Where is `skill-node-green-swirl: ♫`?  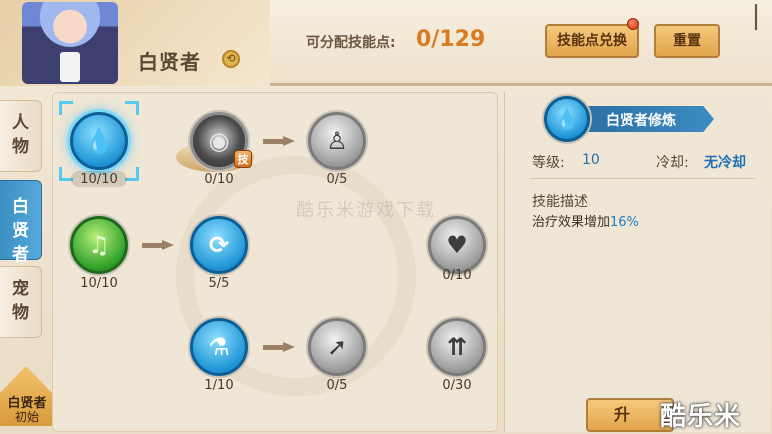
skill-node-green-swirl: ♫ is located at coordinates (99, 245).